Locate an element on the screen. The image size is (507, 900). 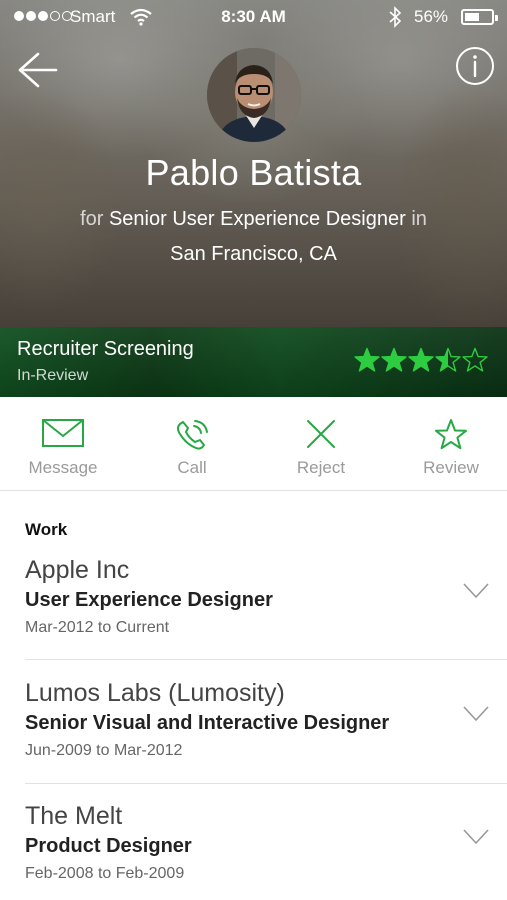
role-prefix: for is located at coordinates (92, 219).